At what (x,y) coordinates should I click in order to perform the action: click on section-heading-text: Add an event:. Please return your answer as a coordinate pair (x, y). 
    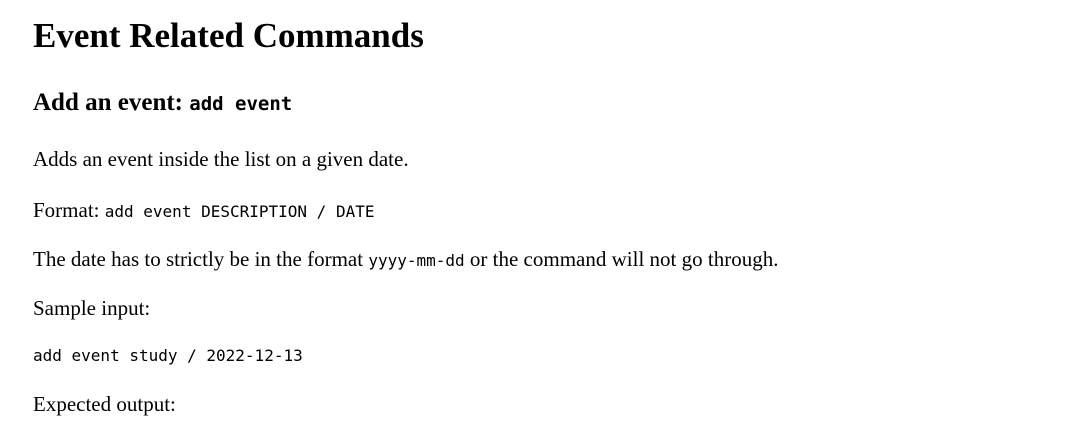
    Looking at the image, I should click on (111, 102).